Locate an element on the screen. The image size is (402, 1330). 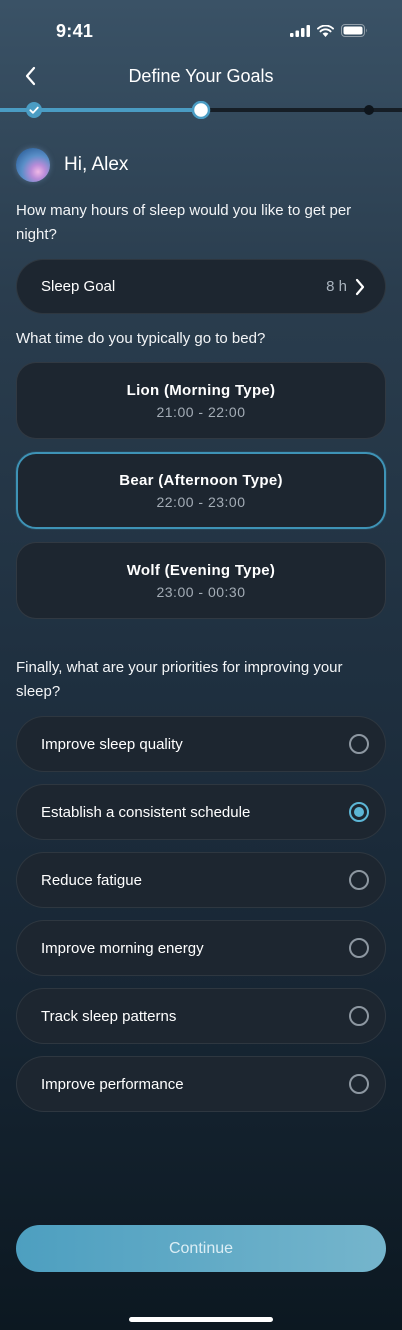
priority-option-morning-energy: Improve morning energy is located at coordinates (201, 948).